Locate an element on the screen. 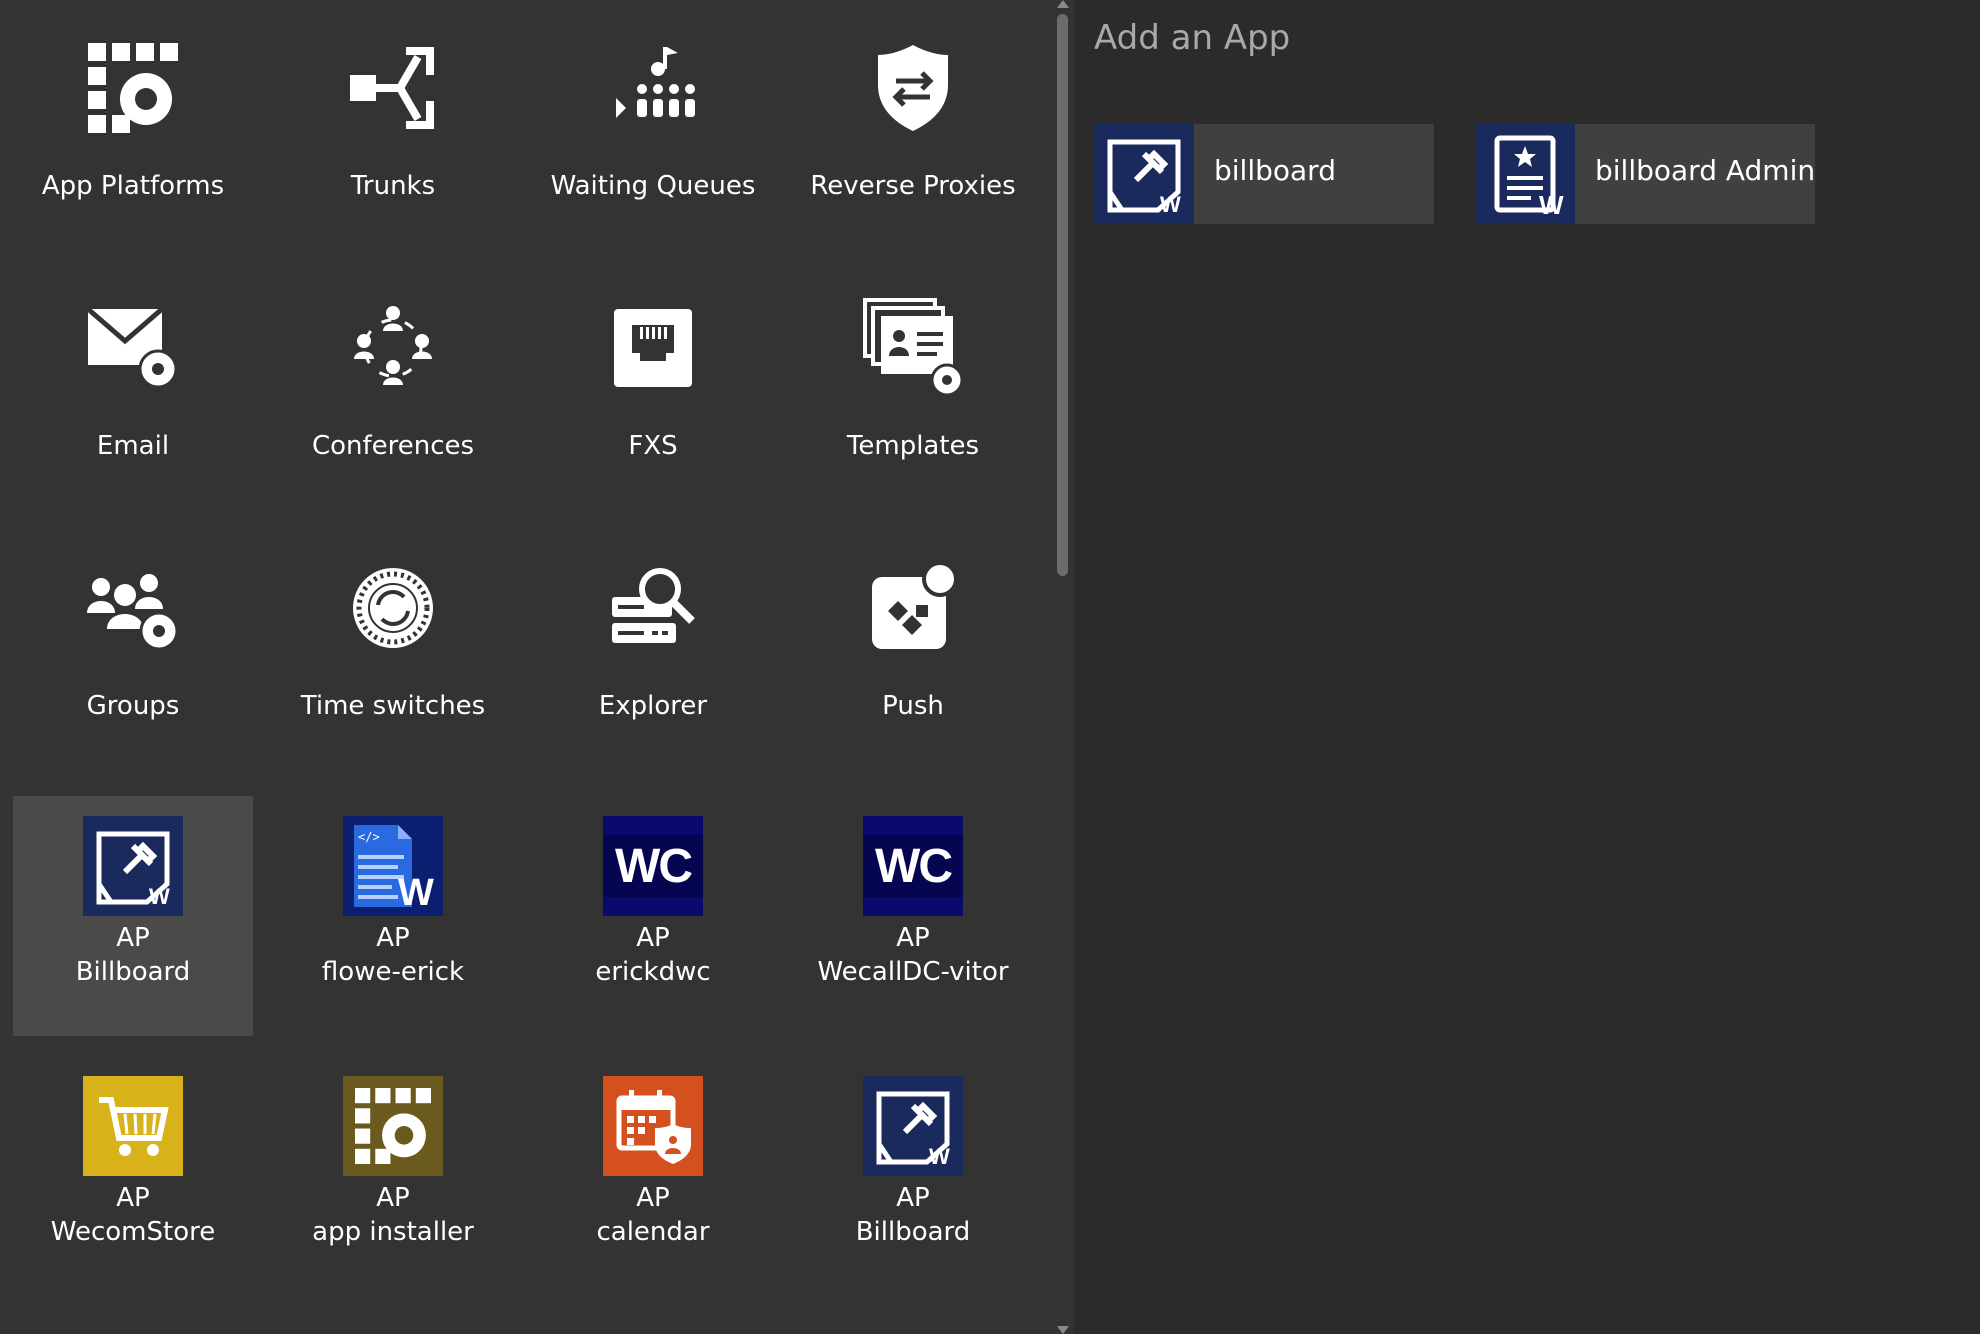 Image resolution: width=1980 pixels, height=1334 pixels. tile-templates: Templates is located at coordinates (913, 380).